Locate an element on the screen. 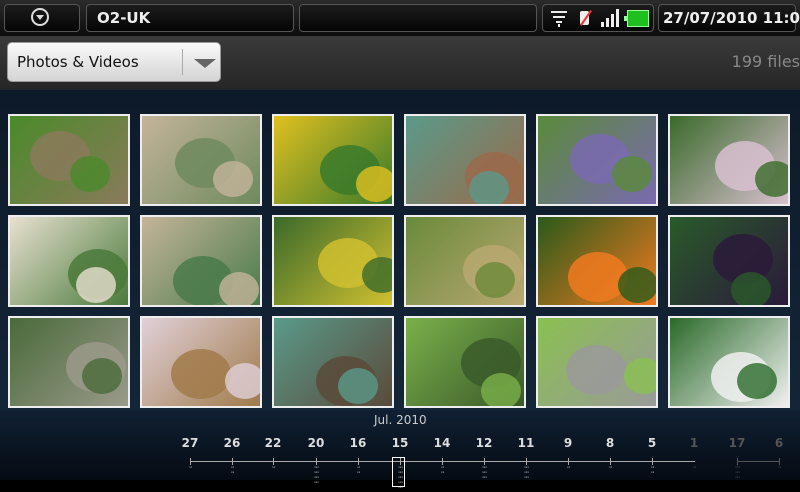 This screenshot has height=492, width=800. status-icons is located at coordinates (598, 18).